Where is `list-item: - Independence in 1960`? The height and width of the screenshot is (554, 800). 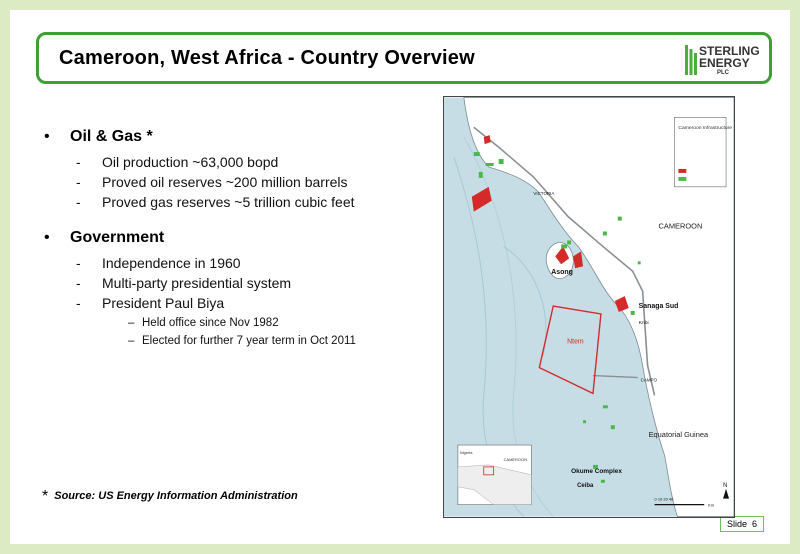
list-item: - Independence in 1960 is located at coordinates (158, 263).